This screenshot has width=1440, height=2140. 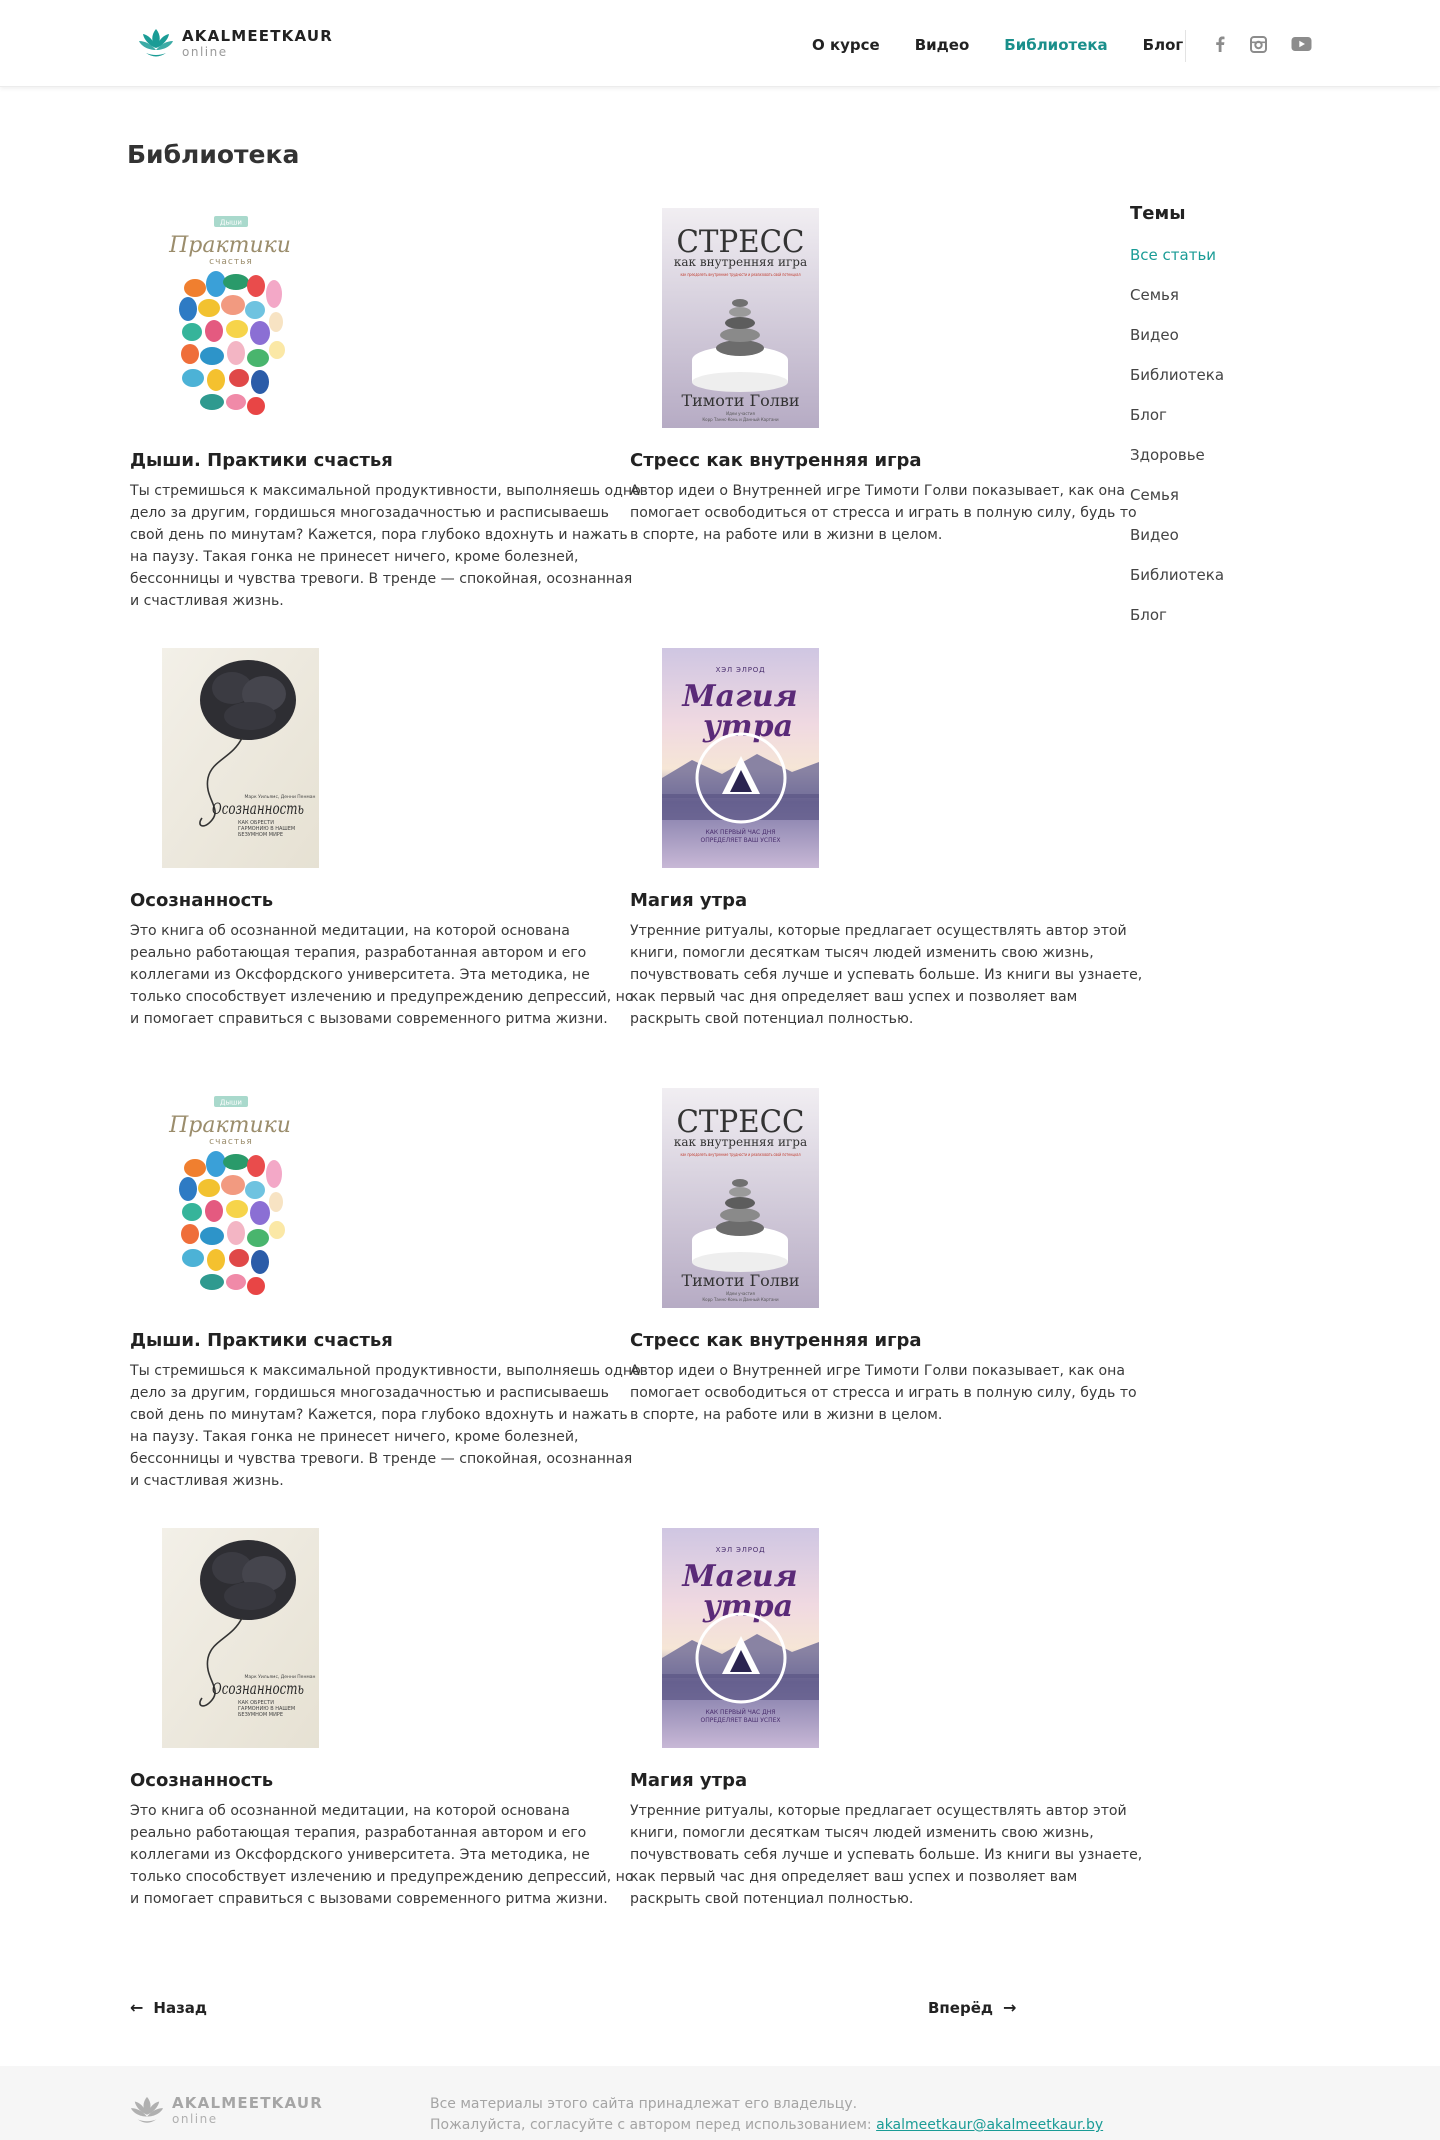 I want to click on nav-blog: Блог, so click(x=1163, y=45).